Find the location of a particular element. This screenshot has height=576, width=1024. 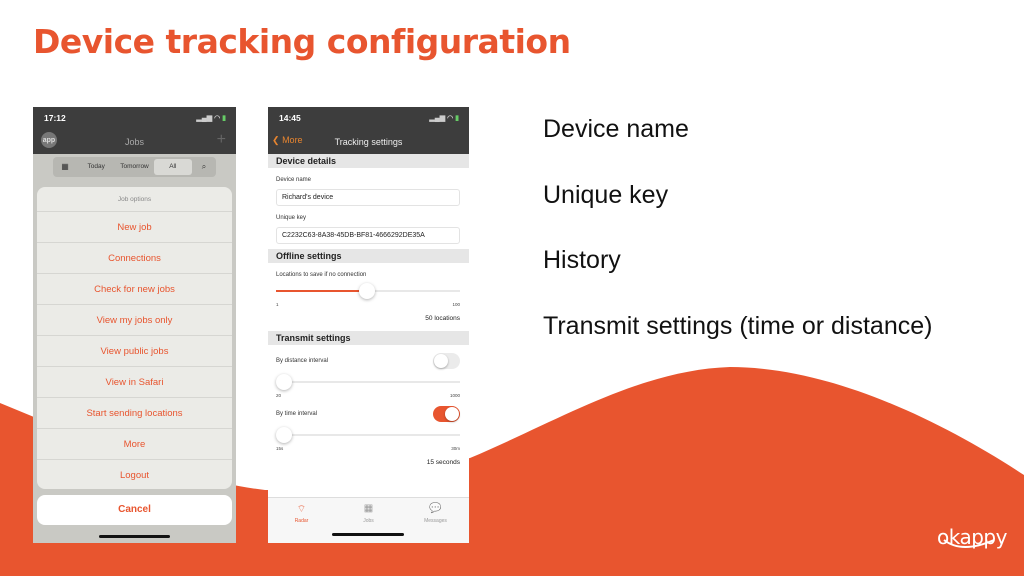

unique-key-label: Unique key is located at coordinates (291, 218).